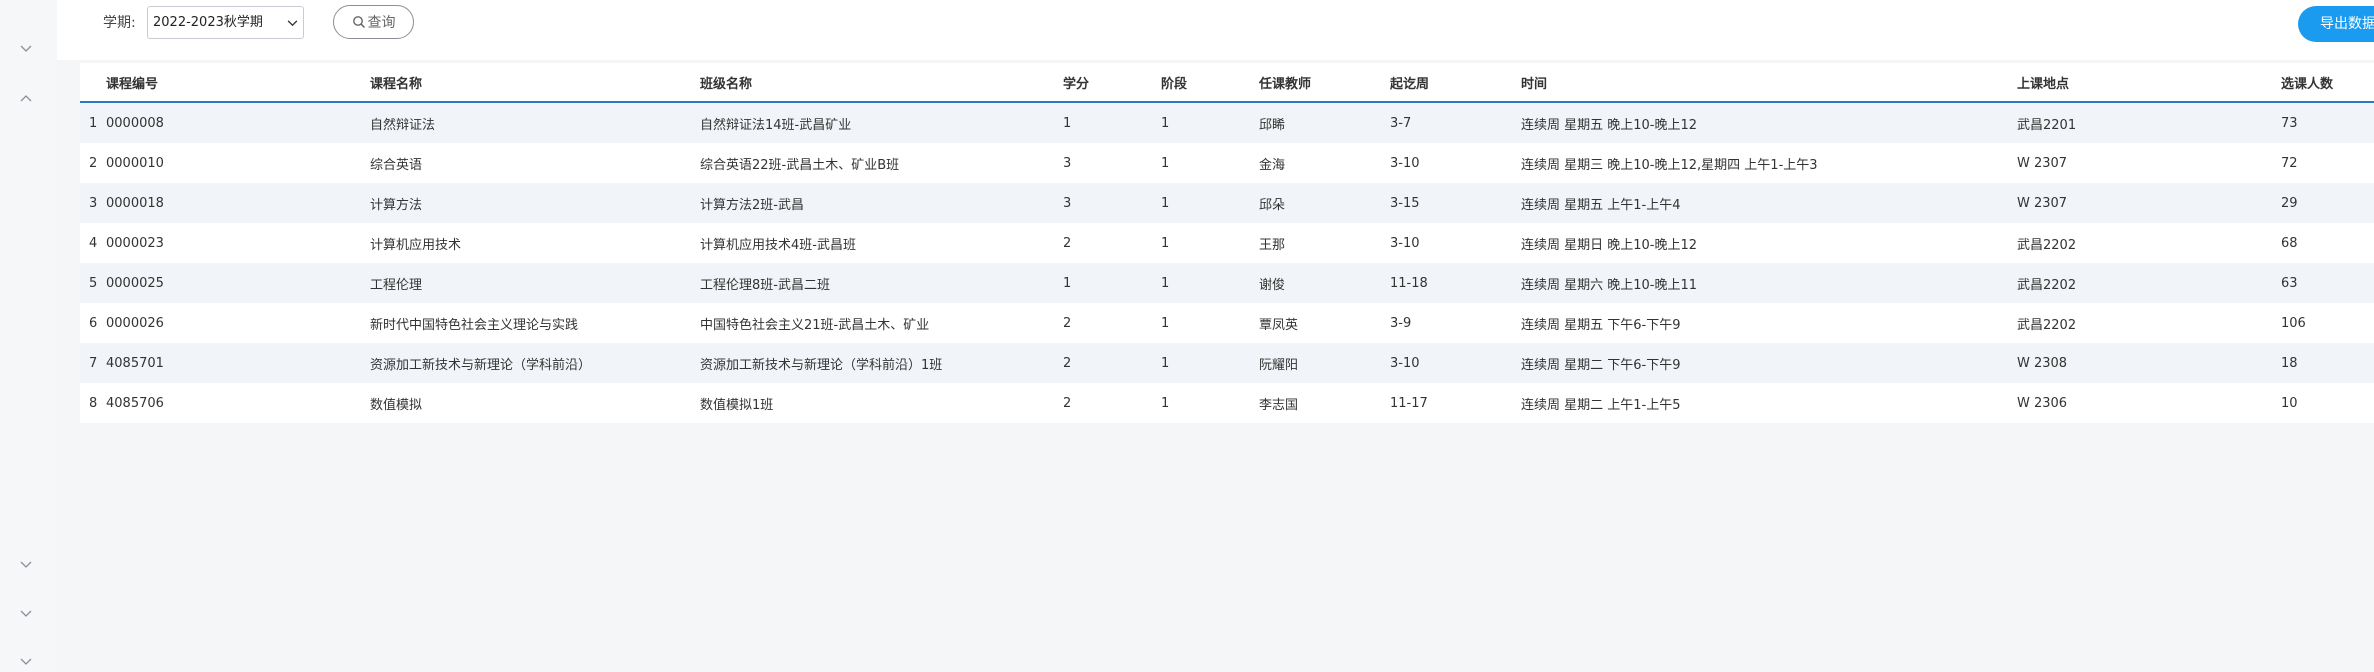 This screenshot has width=2374, height=672. Describe the element at coordinates (881, 163) in the screenshot. I see `table-cell: 综合英语22班-武昌土木、矿业B班` at that location.